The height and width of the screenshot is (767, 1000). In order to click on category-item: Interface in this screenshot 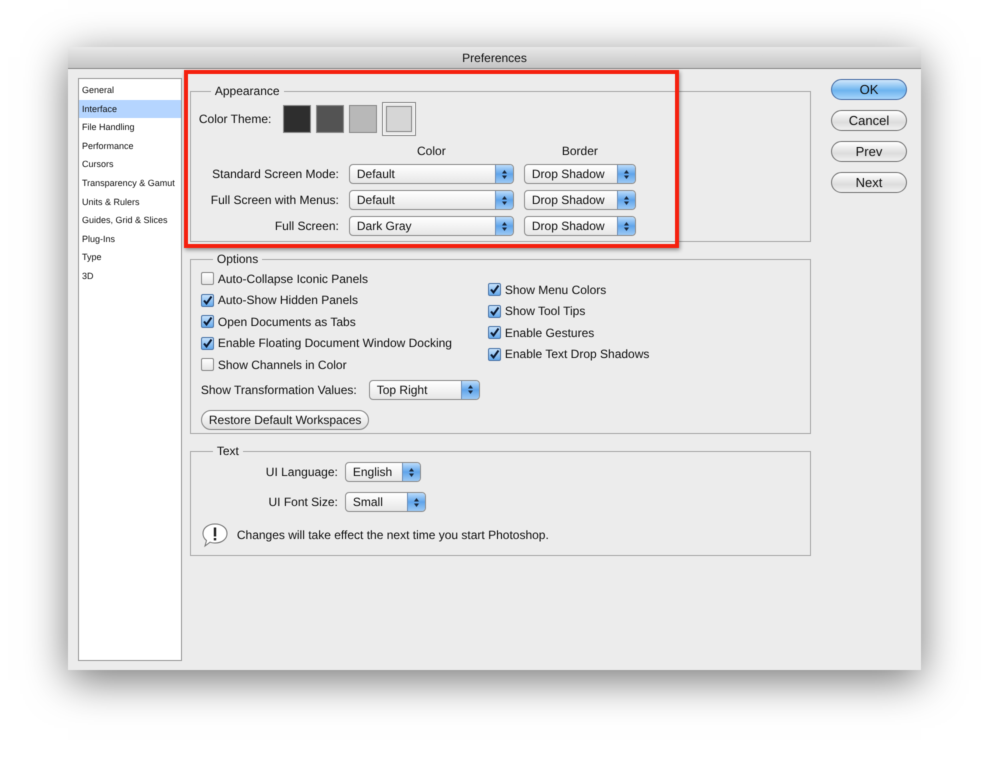, I will do `click(130, 109)`.